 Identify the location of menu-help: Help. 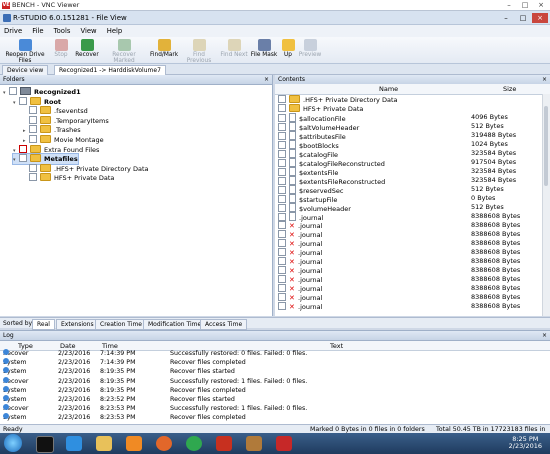
(115, 30).